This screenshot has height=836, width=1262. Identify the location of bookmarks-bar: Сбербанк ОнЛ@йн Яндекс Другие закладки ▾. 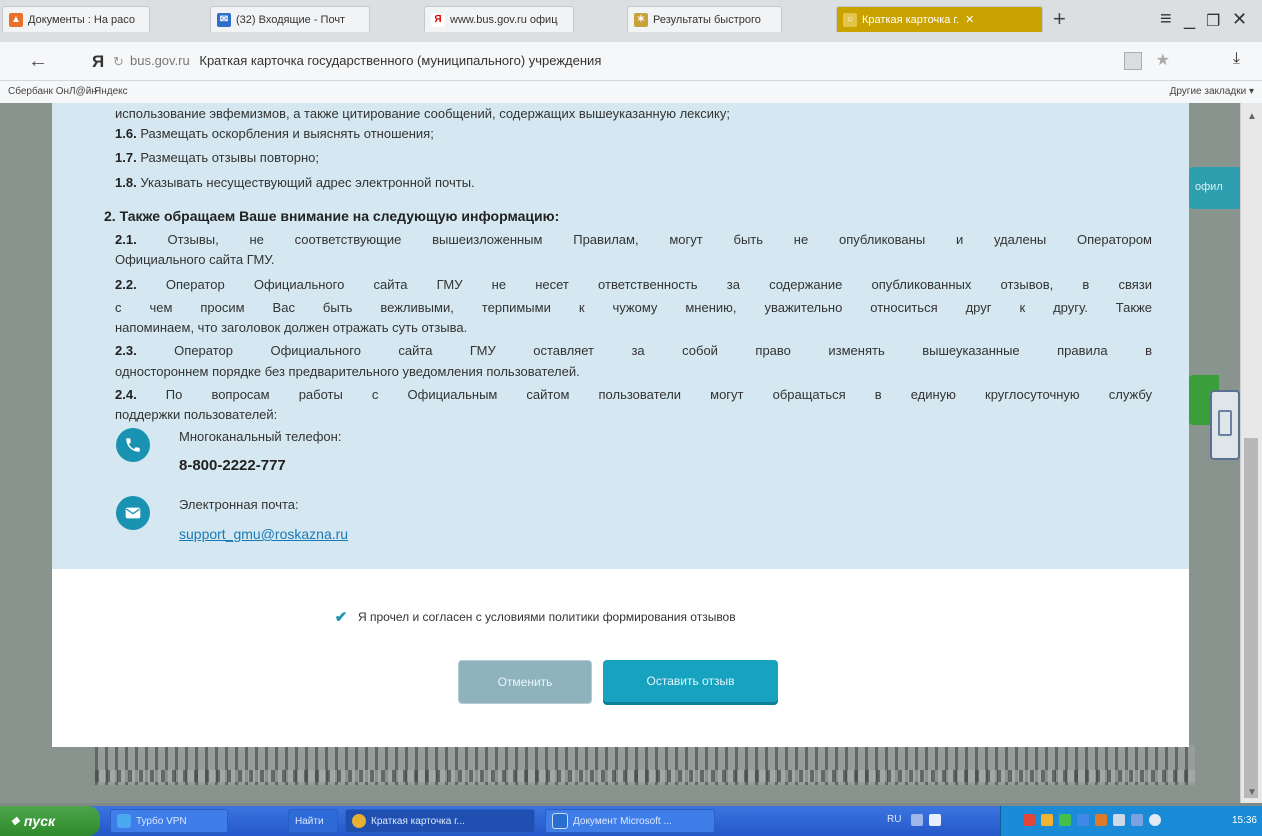
(631, 92).